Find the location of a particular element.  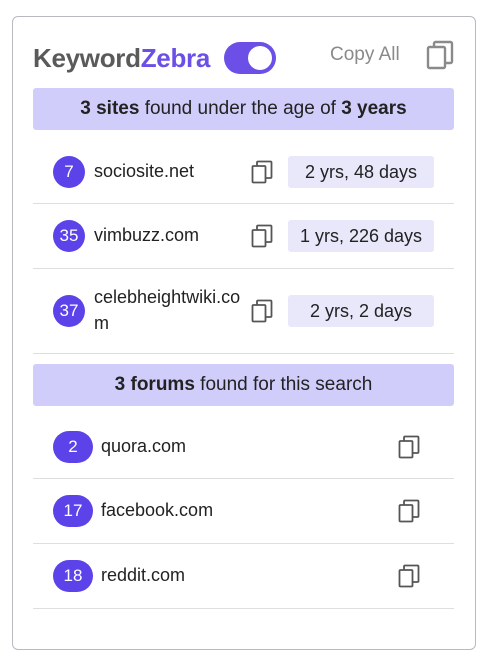

domain-age-pill: 2 yrs, 2 days is located at coordinates (361, 311).